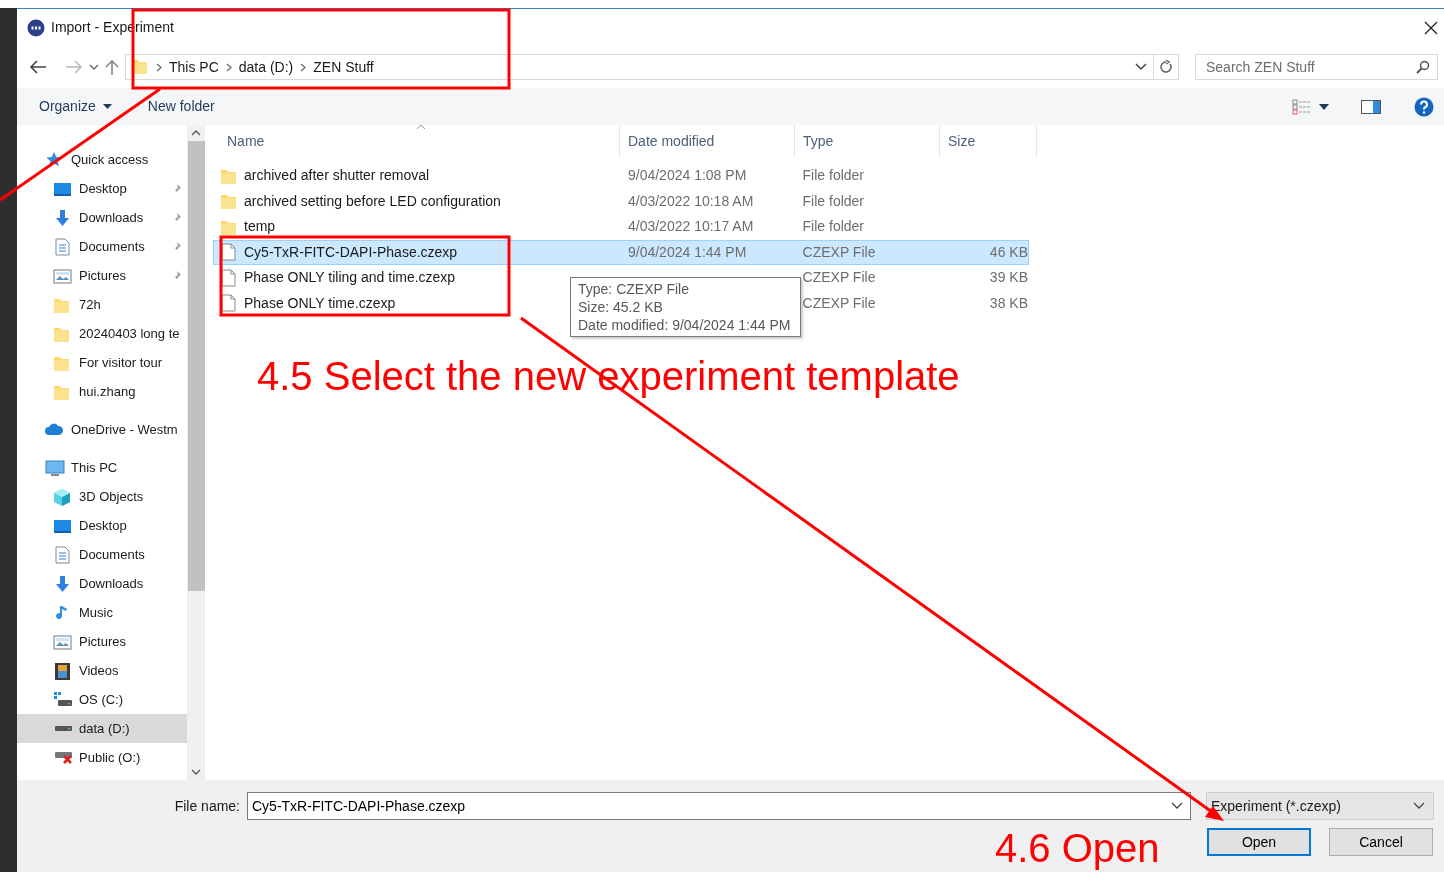 The image size is (1444, 872). Describe the element at coordinates (350, 278) in the screenshot. I see `file-name: Phase ONLY tiling and time.czexp` at that location.